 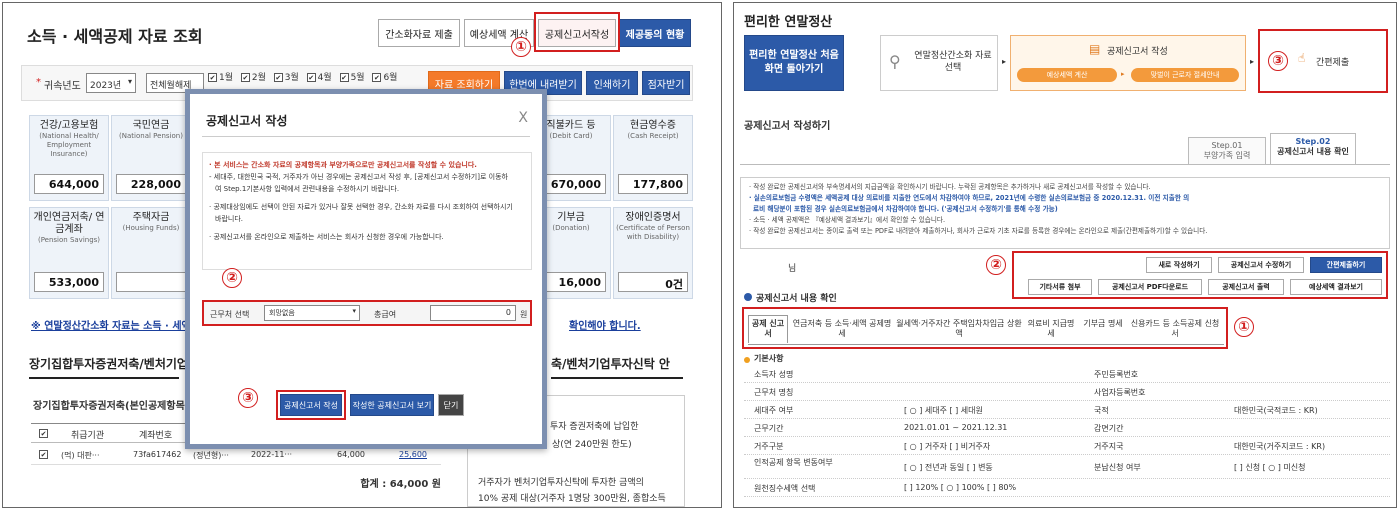 I want to click on step-1: ⚲ 연말정산간소화 자료선택, so click(x=939, y=63).